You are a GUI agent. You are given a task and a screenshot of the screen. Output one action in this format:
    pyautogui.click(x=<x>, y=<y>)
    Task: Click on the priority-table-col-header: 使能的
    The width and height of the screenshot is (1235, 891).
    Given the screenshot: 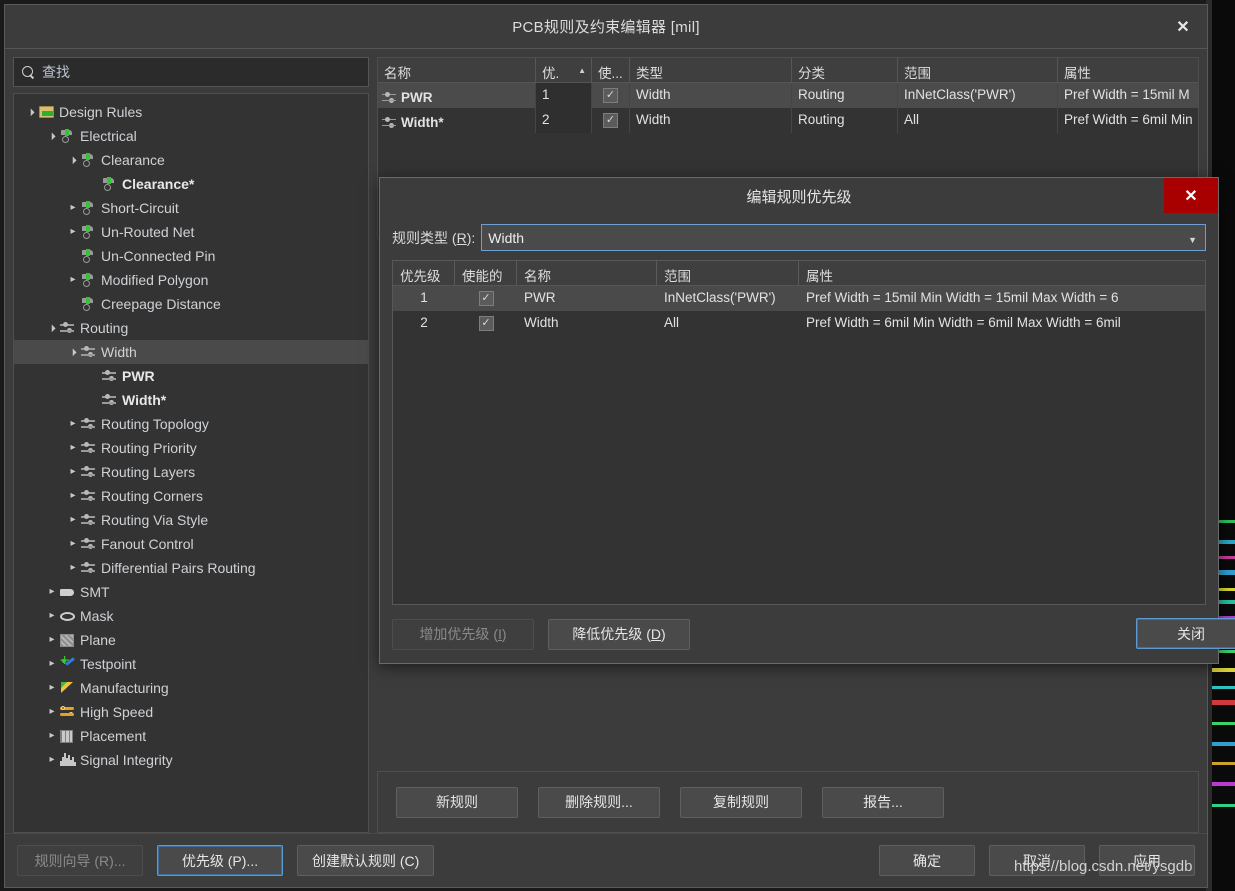 What is the action you would take?
    pyautogui.click(x=486, y=273)
    